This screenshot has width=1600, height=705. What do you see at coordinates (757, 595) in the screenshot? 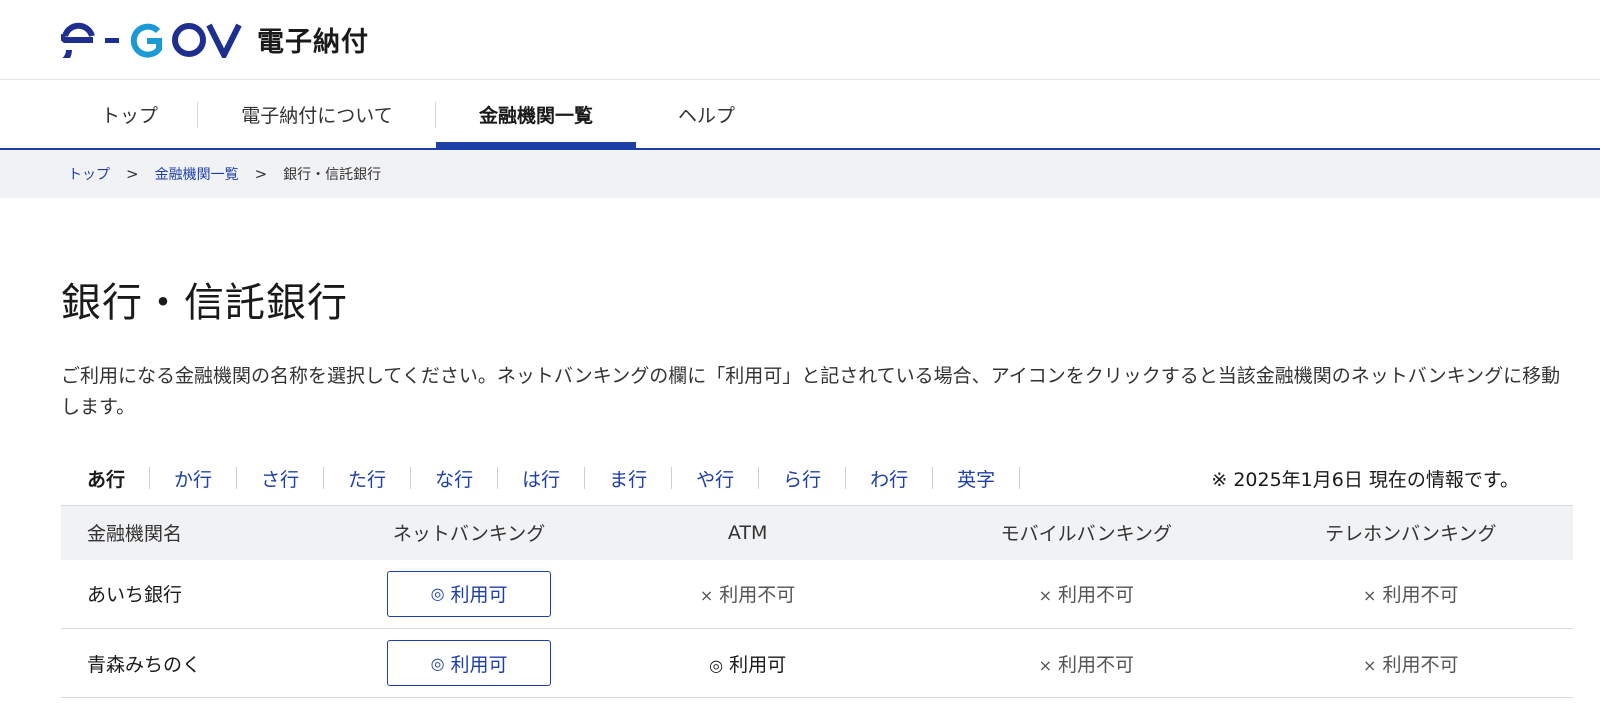
I see `atm-status: 利用不可` at bounding box center [757, 595].